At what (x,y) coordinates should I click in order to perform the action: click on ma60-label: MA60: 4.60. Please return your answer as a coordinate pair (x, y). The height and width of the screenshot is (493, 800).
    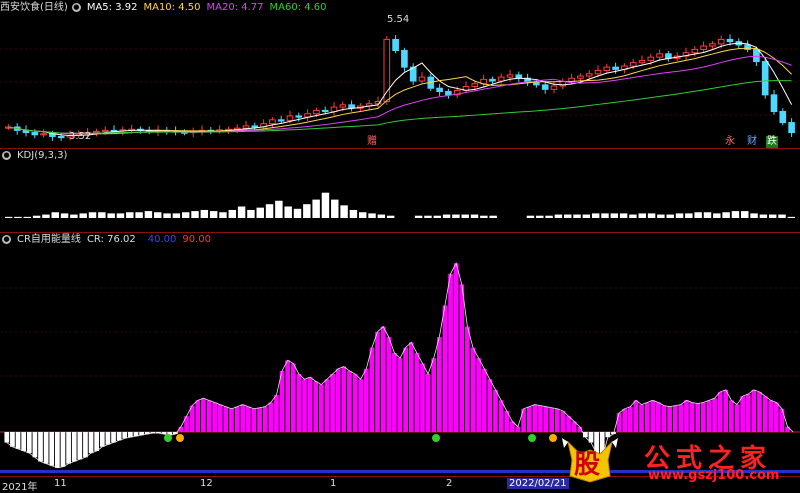
    Looking at the image, I should click on (298, 7).